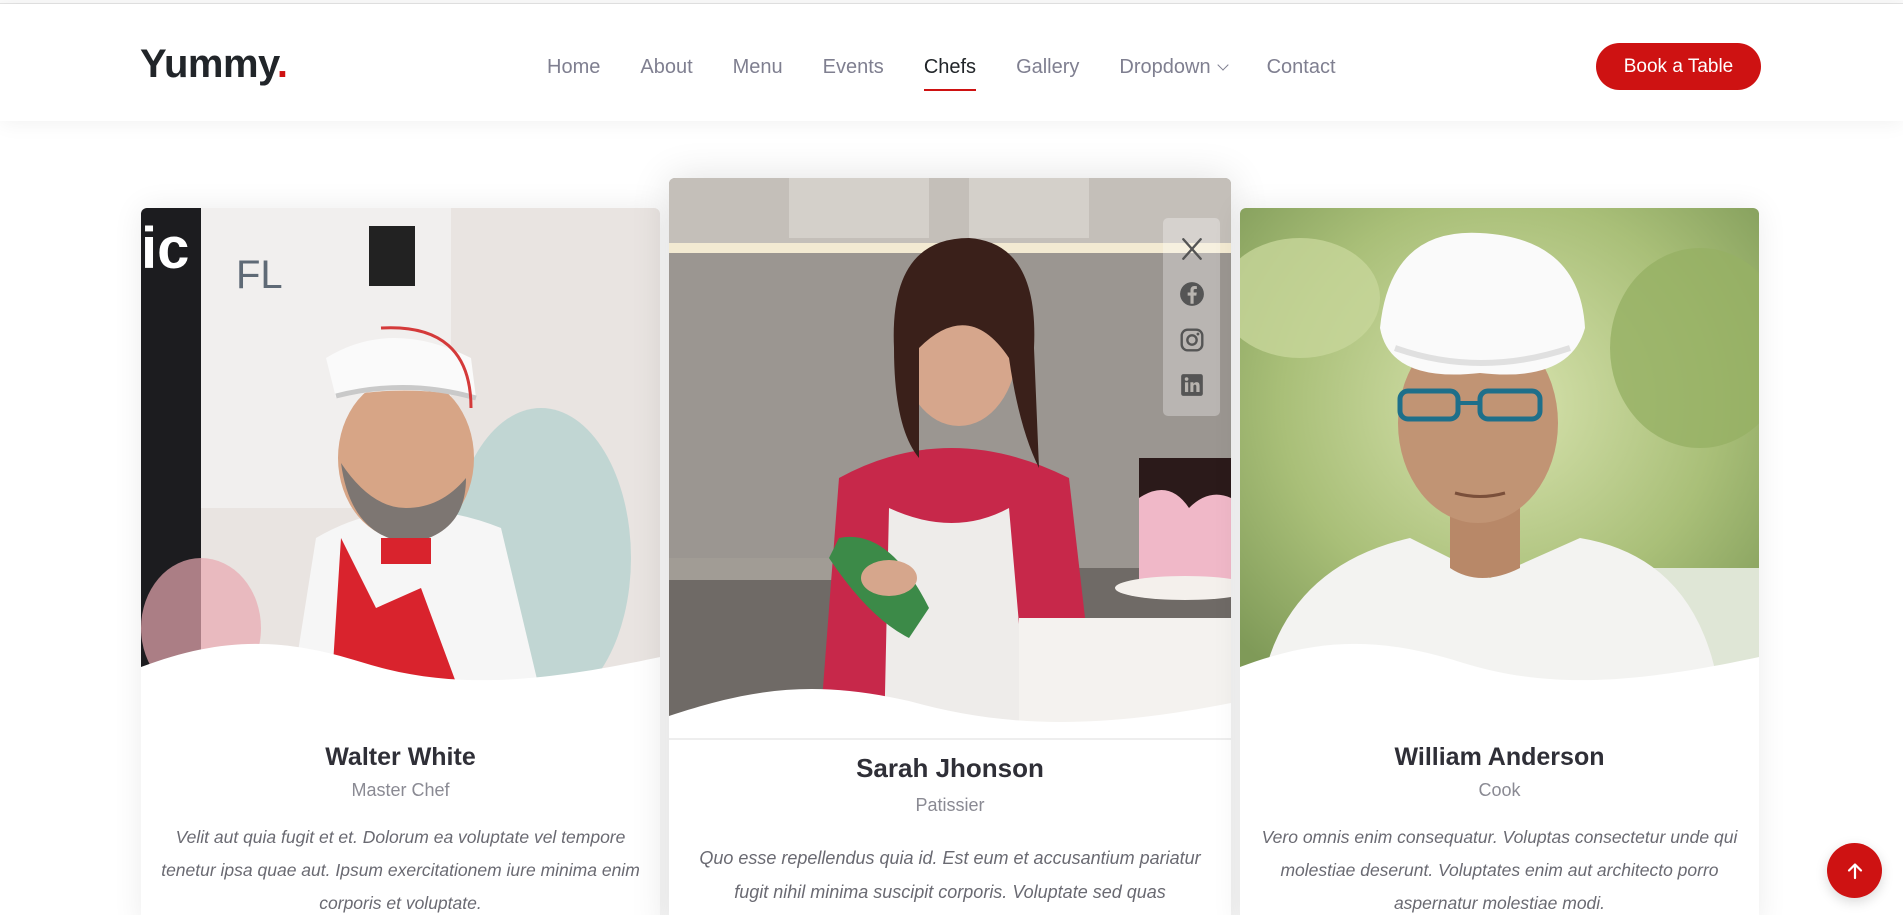 This screenshot has width=1903, height=915. Describe the element at coordinates (950, 805) in the screenshot. I see `chef-role: Patissier` at that location.